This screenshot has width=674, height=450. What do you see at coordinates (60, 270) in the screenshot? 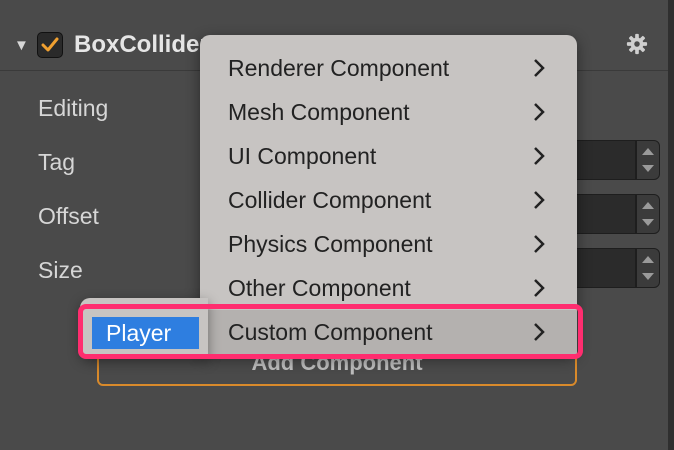
I see `property-label-size: Size` at bounding box center [60, 270].